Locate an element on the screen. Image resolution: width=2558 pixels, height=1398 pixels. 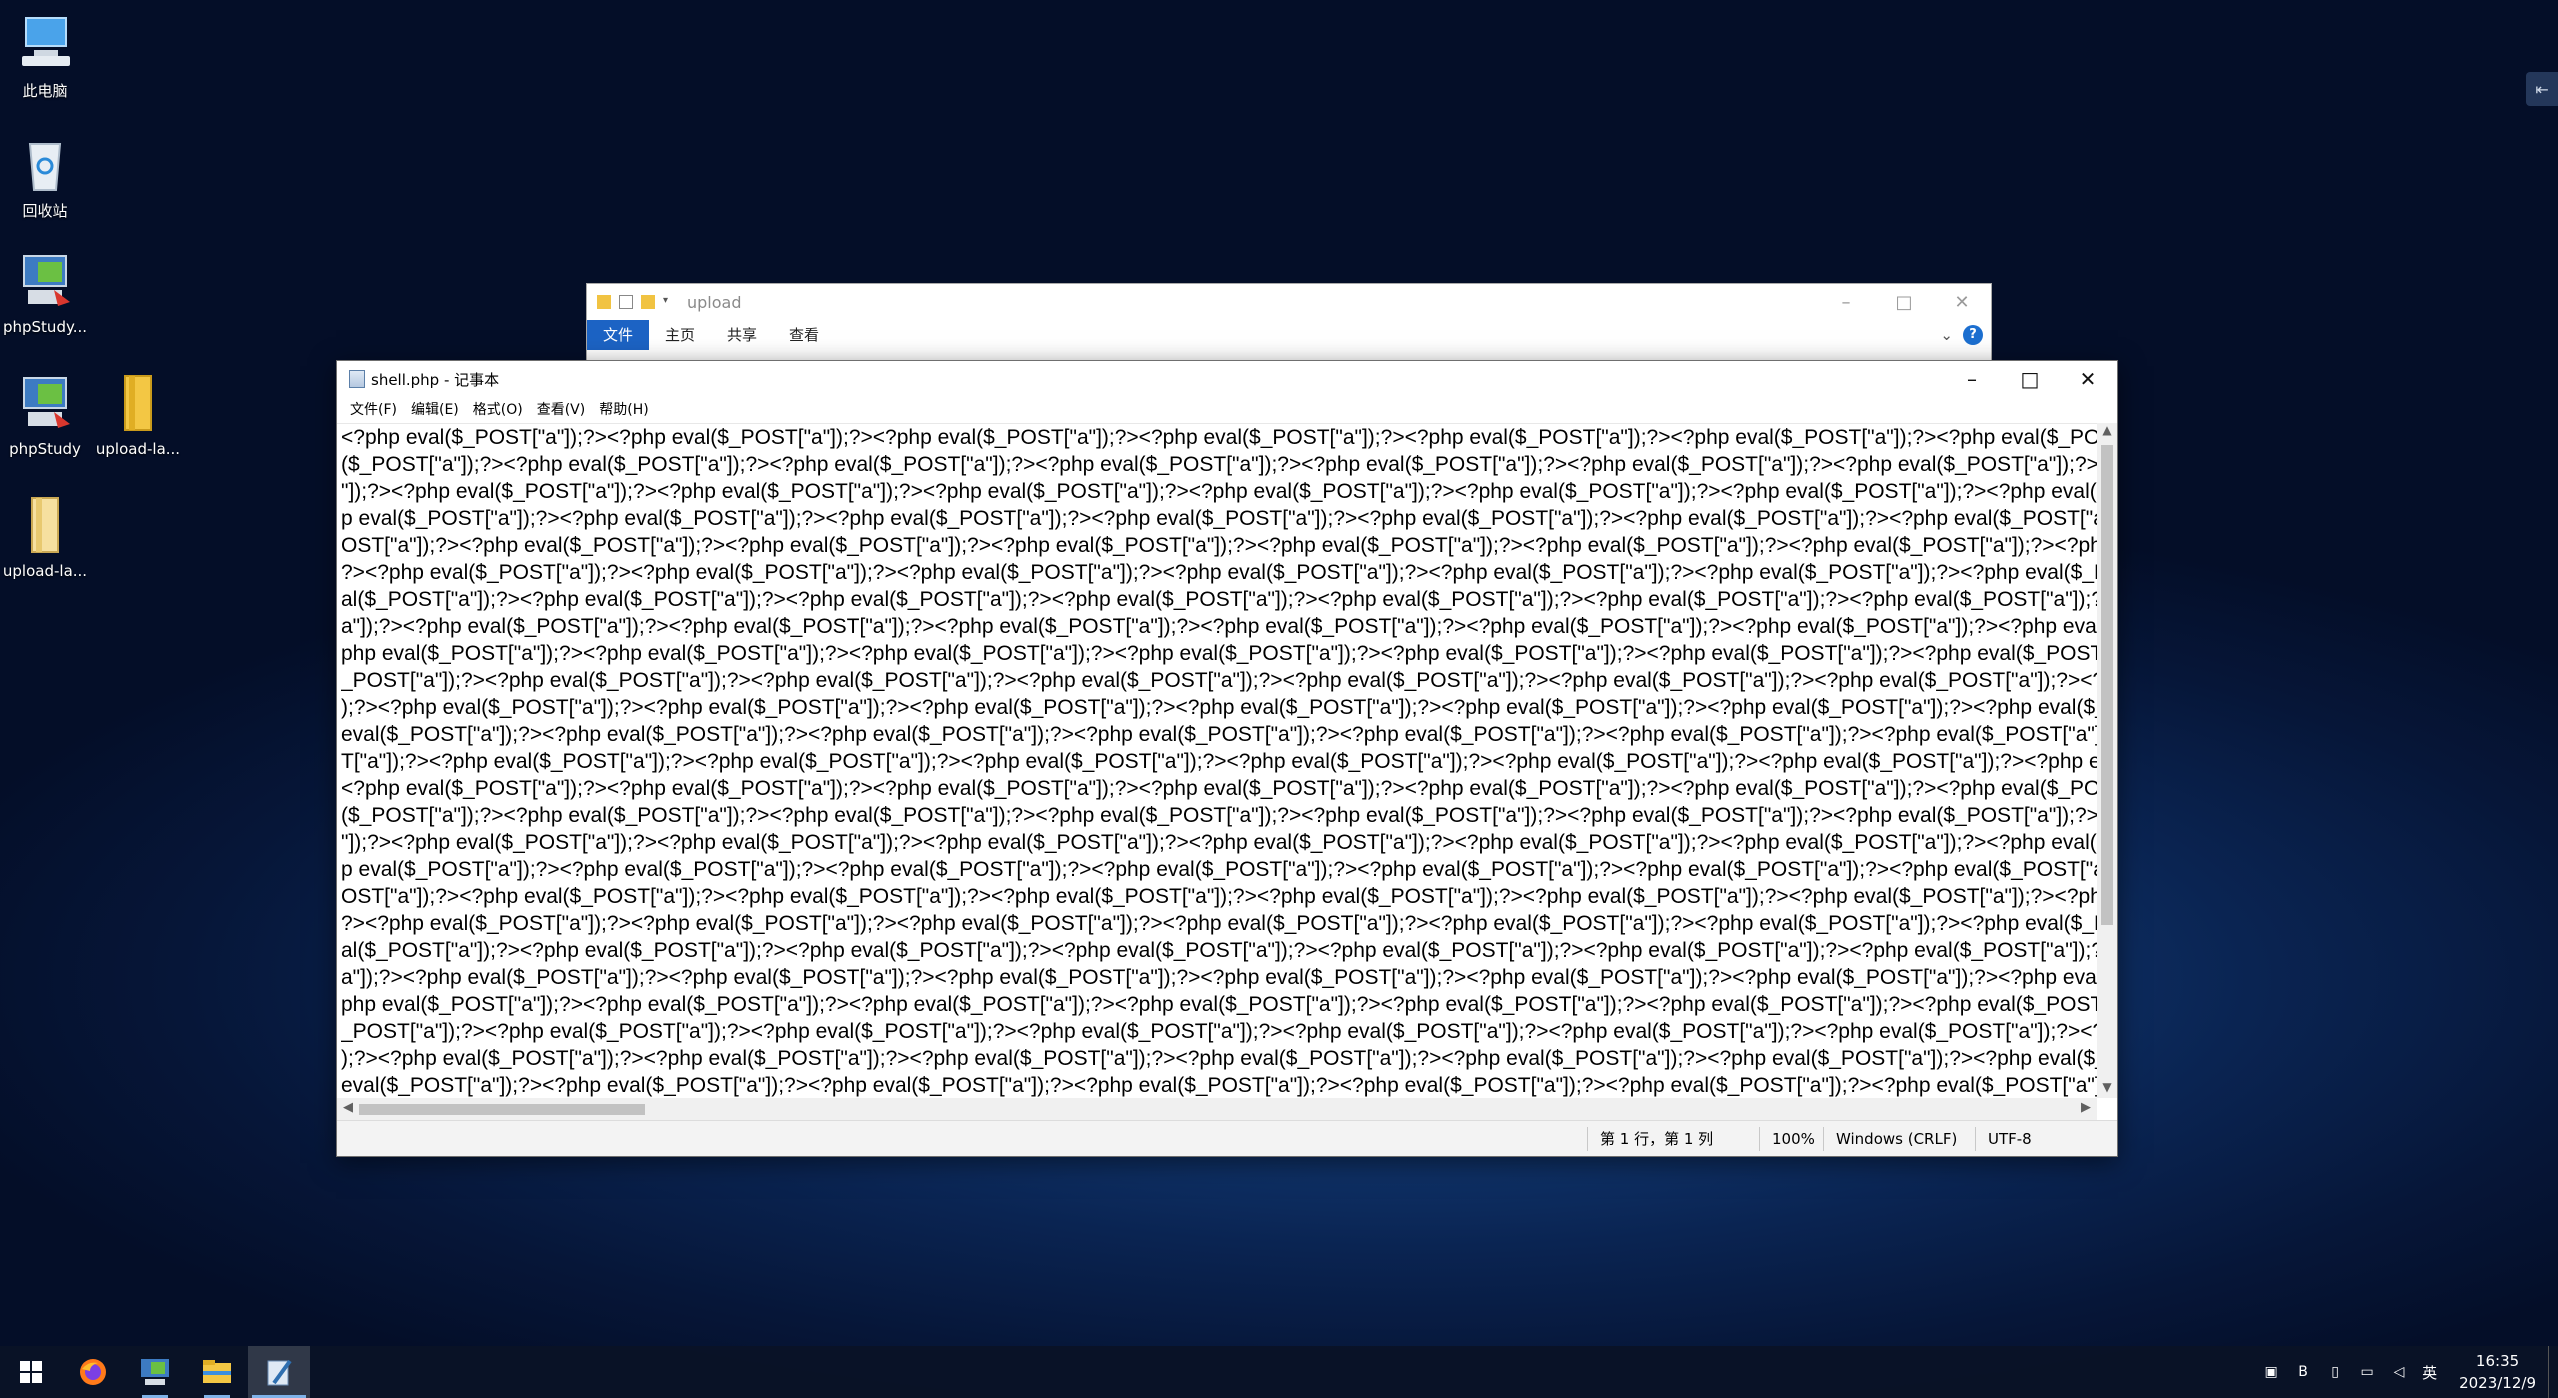
scroll-up-icon: ▲ is located at coordinates (2107, 432).